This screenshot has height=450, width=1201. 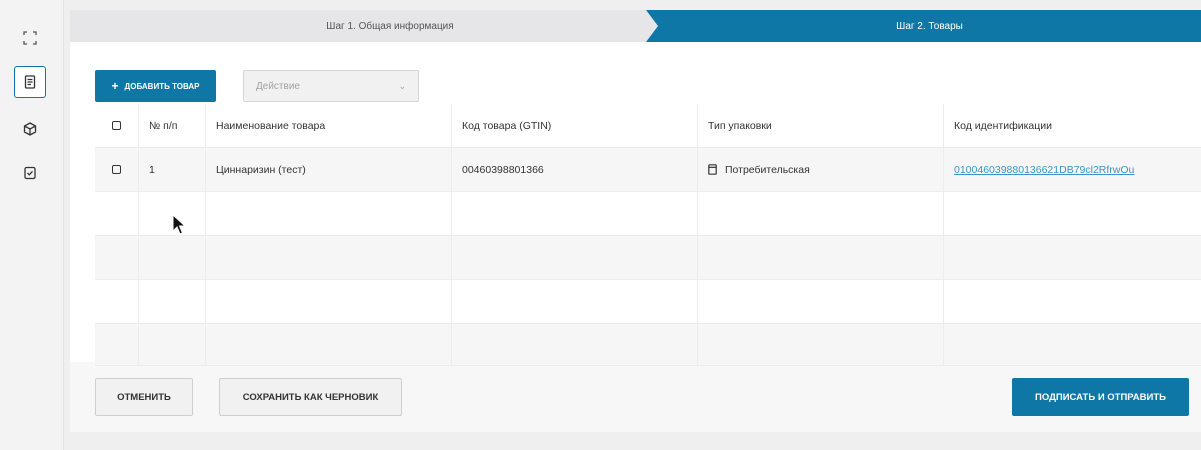 What do you see at coordinates (310, 397) in the screenshot?
I see `save-draft-button: СОХРАНИТЬ КАК ЧЕРНОВИК` at bounding box center [310, 397].